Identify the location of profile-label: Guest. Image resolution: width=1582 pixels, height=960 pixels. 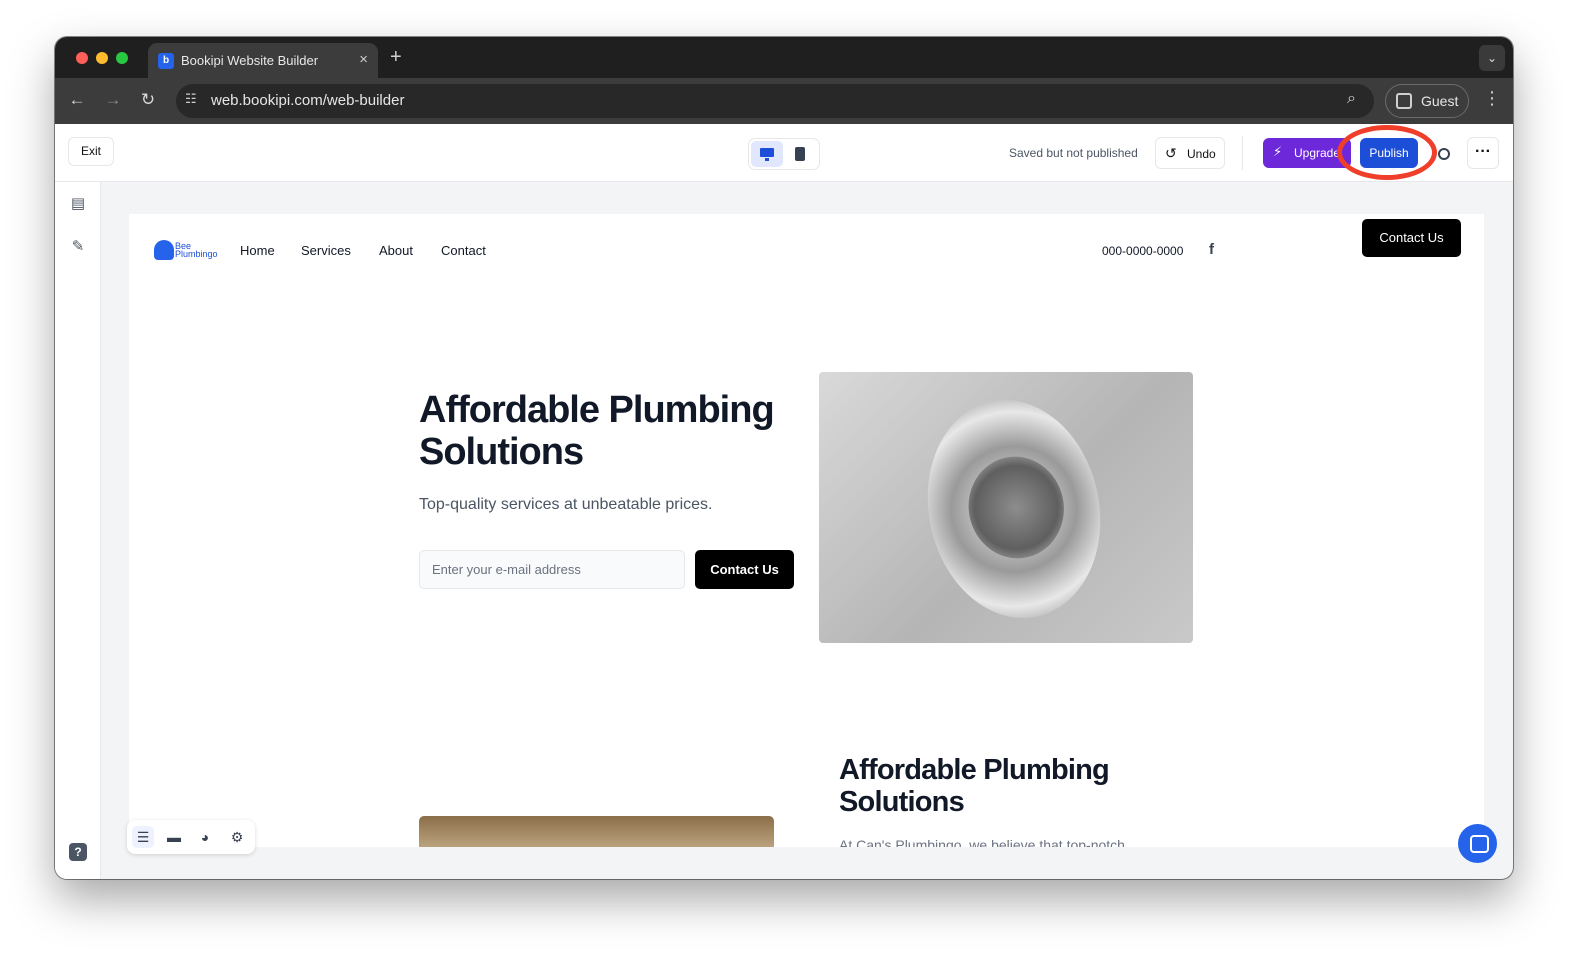
(1440, 101).